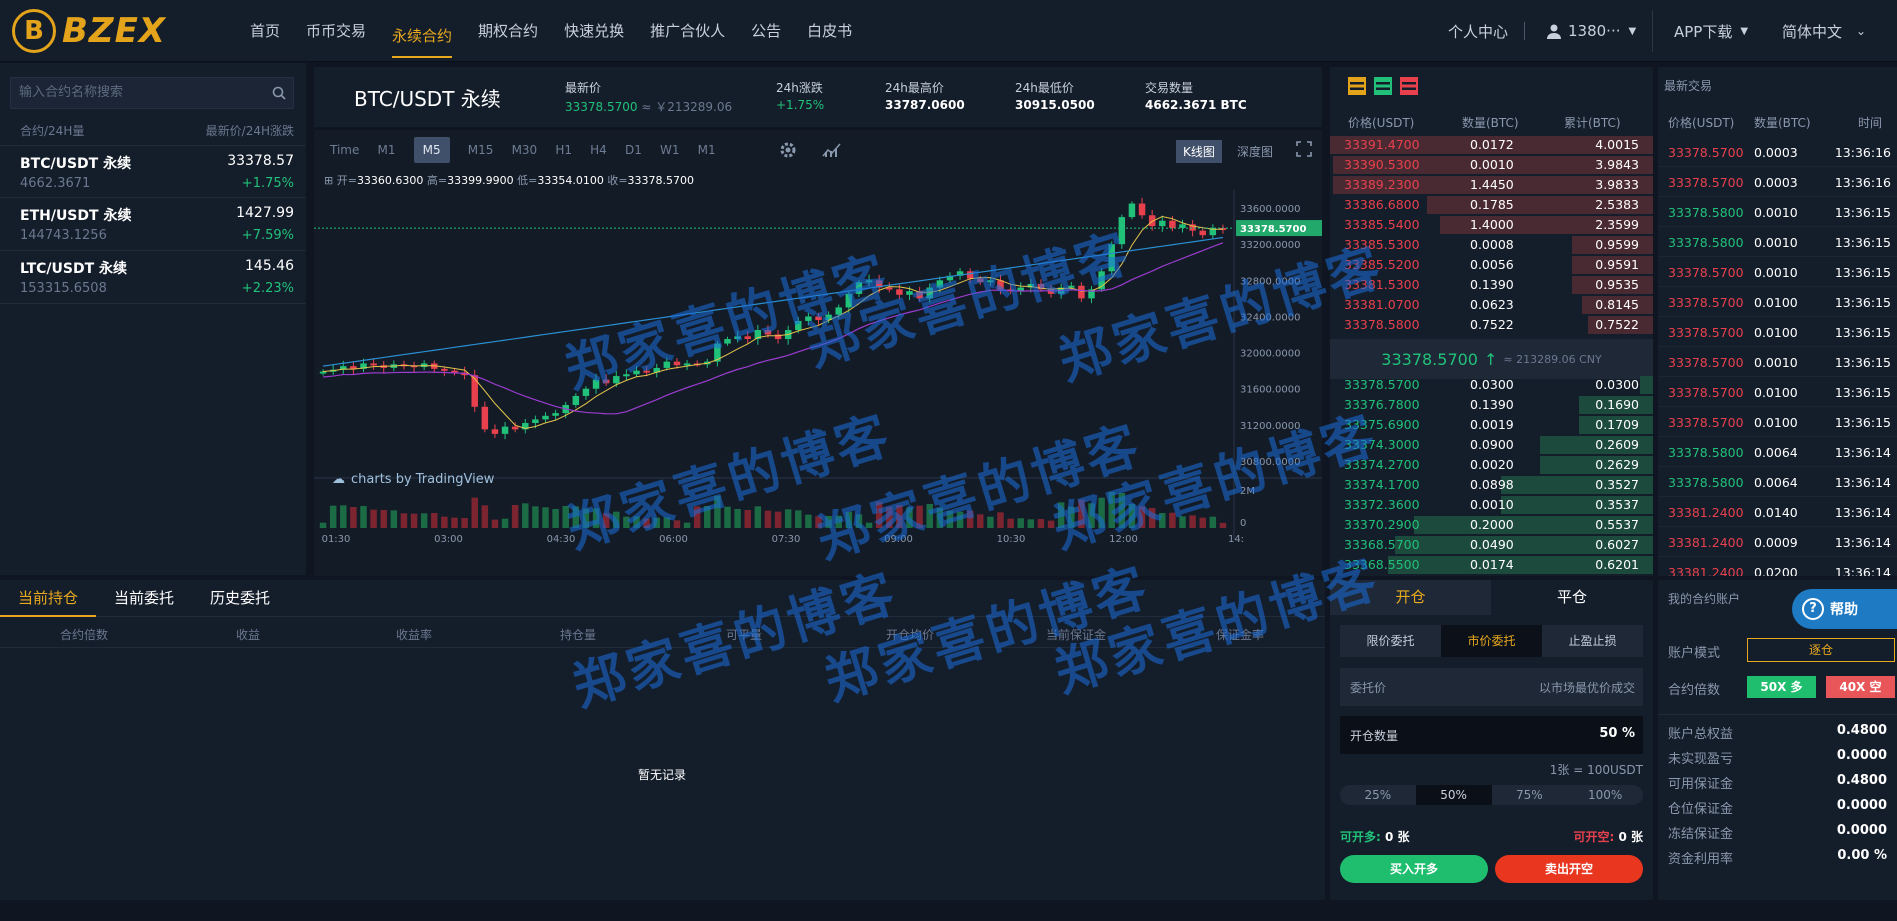 Image resolution: width=1897 pixels, height=921 pixels. What do you see at coordinates (249, 131) in the screenshot?
I see `col-header-price: 最新价/24H涨跌` at bounding box center [249, 131].